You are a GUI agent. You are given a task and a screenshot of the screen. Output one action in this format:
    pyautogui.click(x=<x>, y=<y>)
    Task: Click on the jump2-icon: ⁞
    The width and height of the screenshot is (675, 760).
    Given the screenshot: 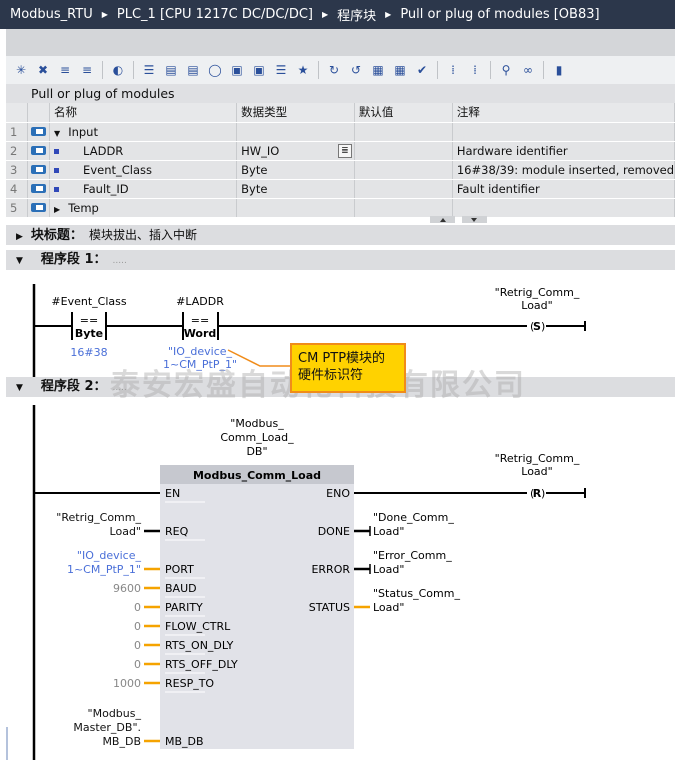 What is the action you would take?
    pyautogui.click(x=475, y=70)
    